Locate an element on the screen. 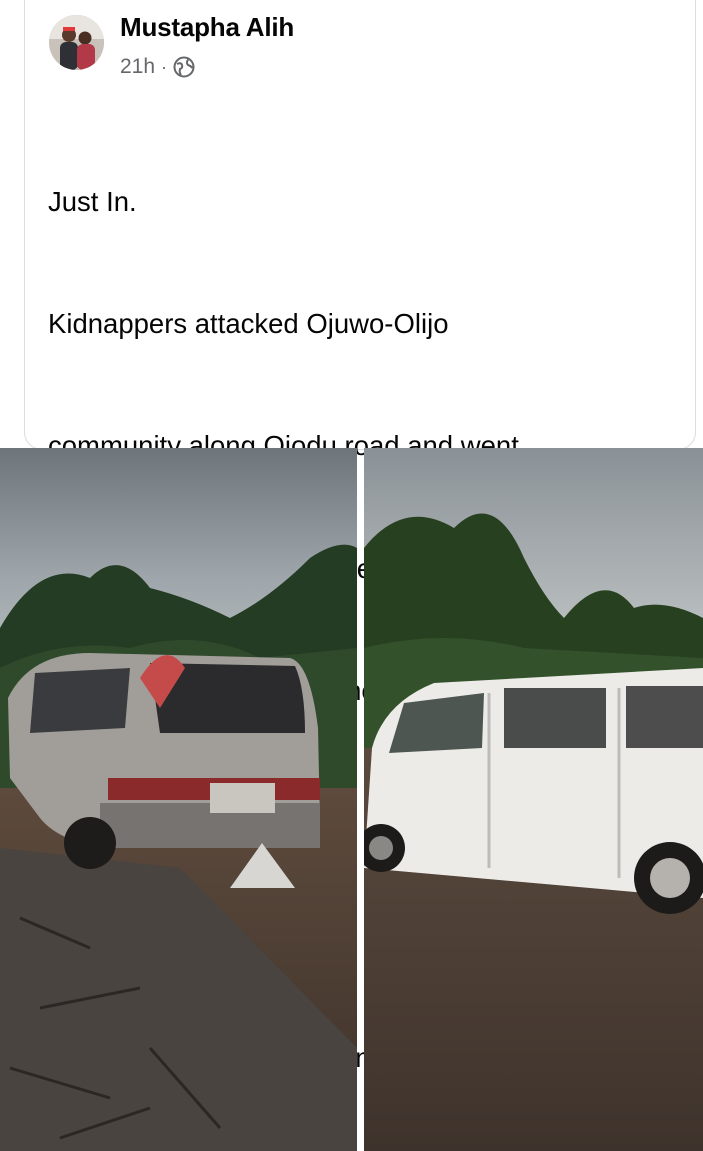  globe-icon is located at coordinates (184, 67).